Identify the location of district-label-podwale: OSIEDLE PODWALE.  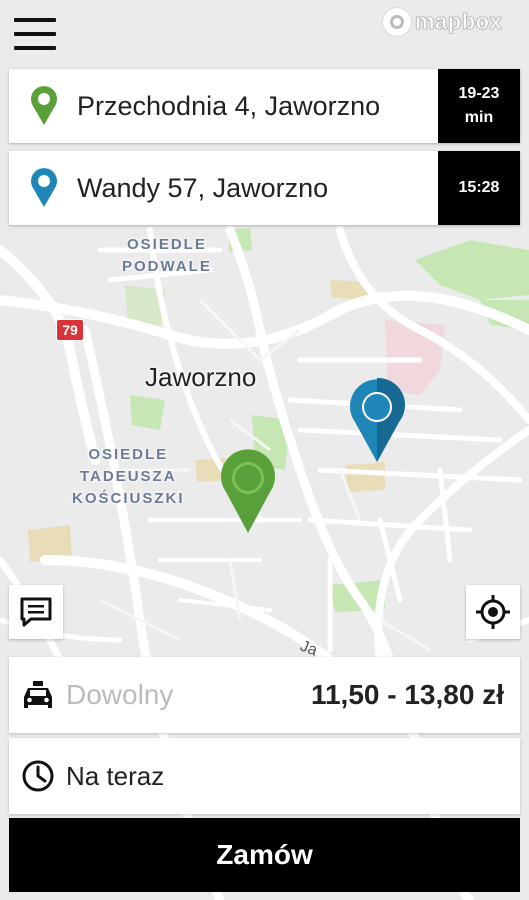
(167, 256).